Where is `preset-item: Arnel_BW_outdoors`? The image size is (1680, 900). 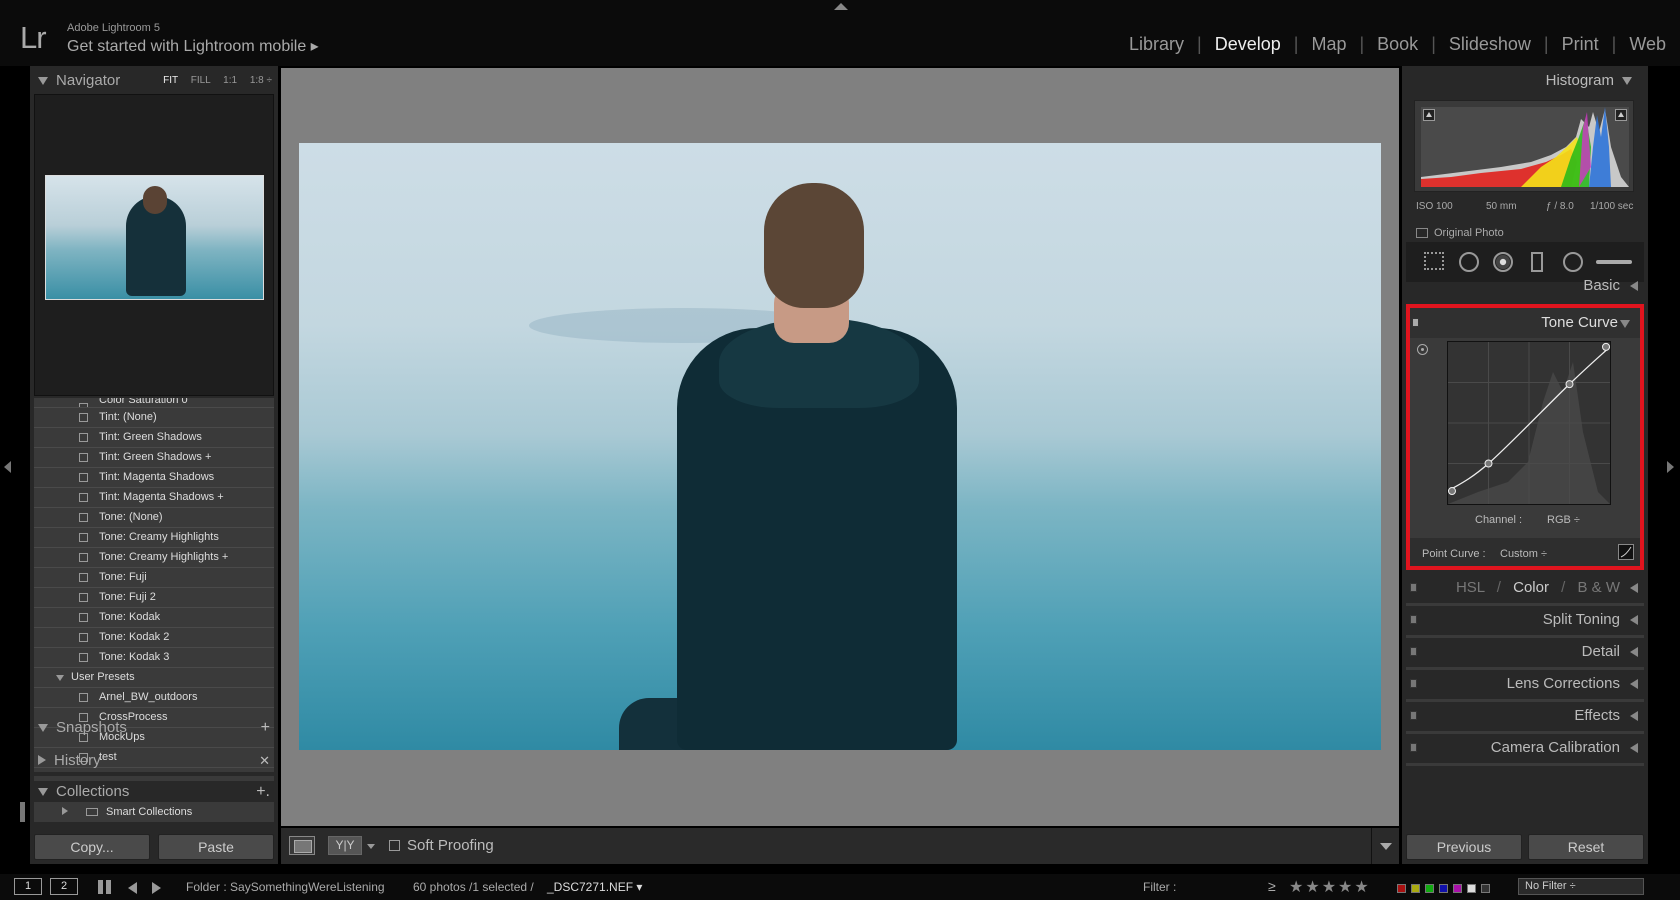 preset-item: Arnel_BW_outdoors is located at coordinates (154, 698).